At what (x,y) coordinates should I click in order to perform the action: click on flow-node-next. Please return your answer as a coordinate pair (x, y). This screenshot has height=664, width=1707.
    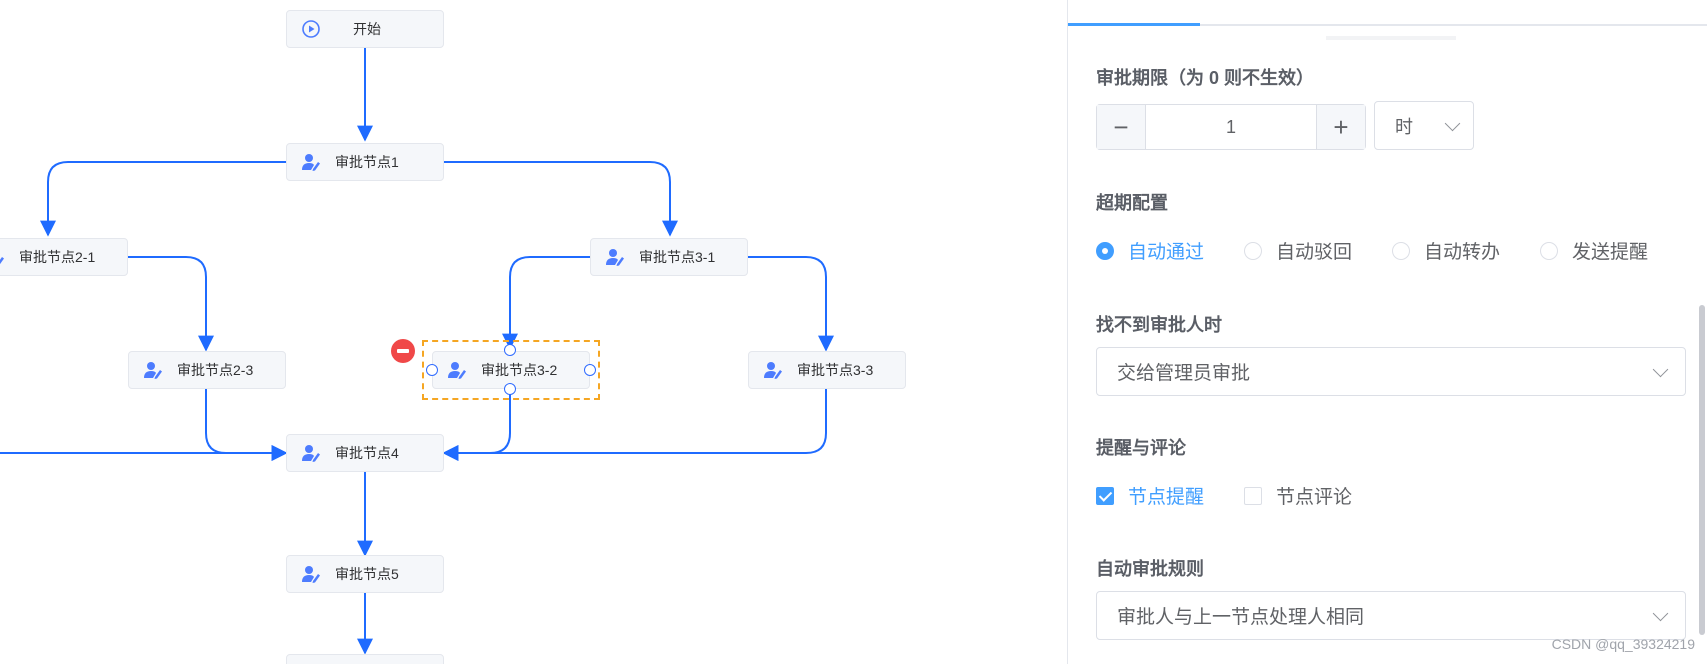
    Looking at the image, I should click on (365, 659).